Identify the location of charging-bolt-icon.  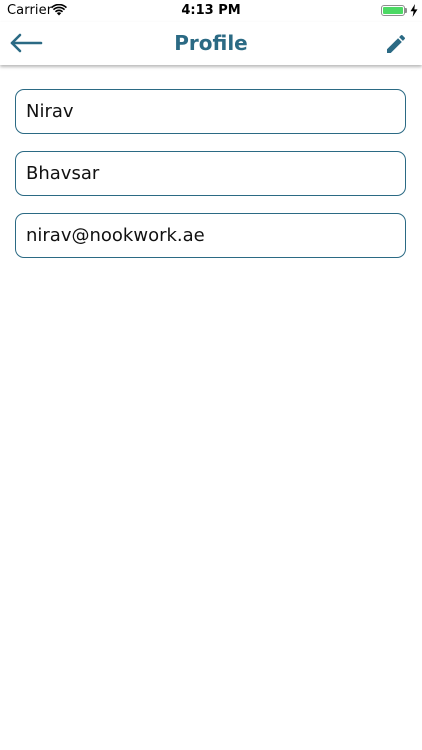
(414, 10).